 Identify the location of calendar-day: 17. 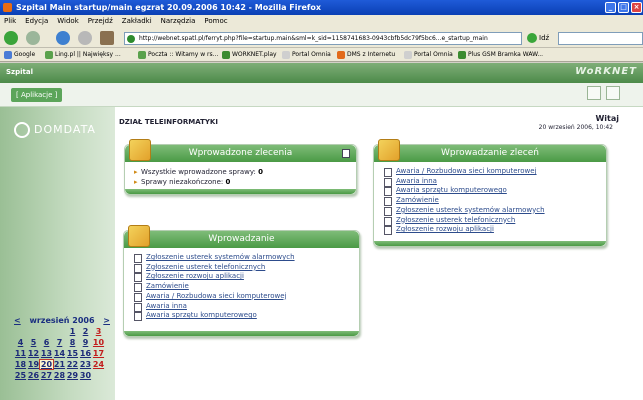
(98, 353).